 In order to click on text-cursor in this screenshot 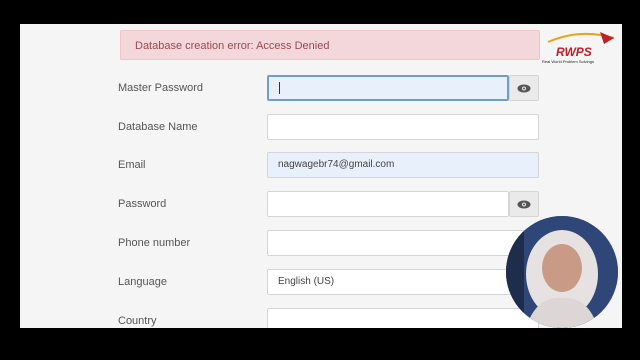, I will do `click(279, 88)`.